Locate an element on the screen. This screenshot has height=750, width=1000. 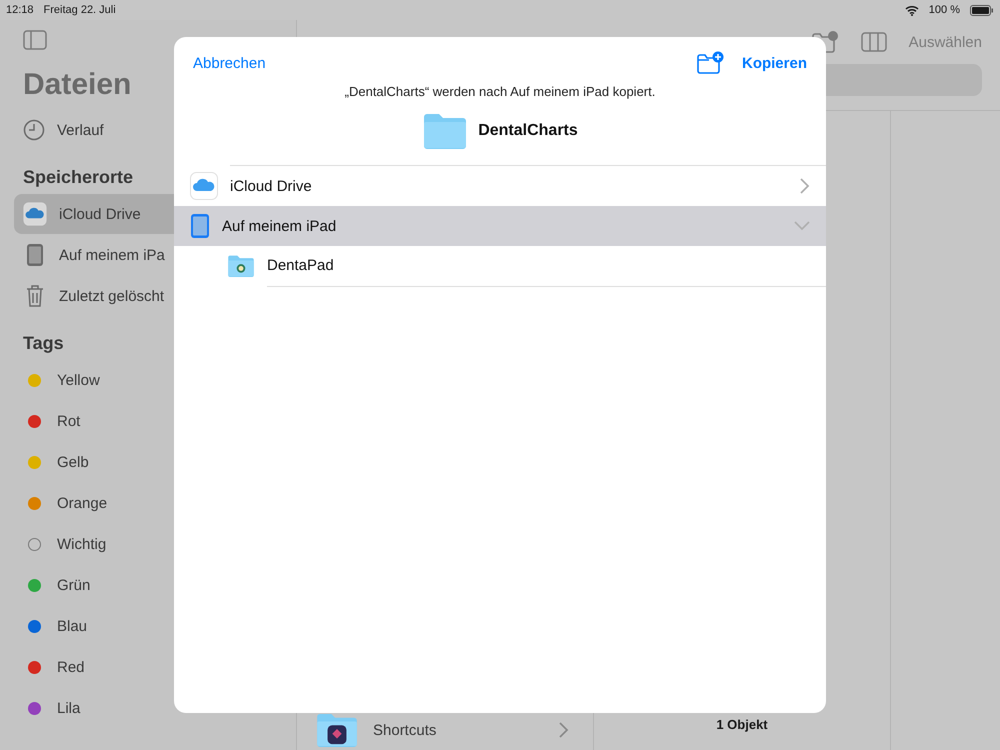
wifi-icon is located at coordinates (911, 10).